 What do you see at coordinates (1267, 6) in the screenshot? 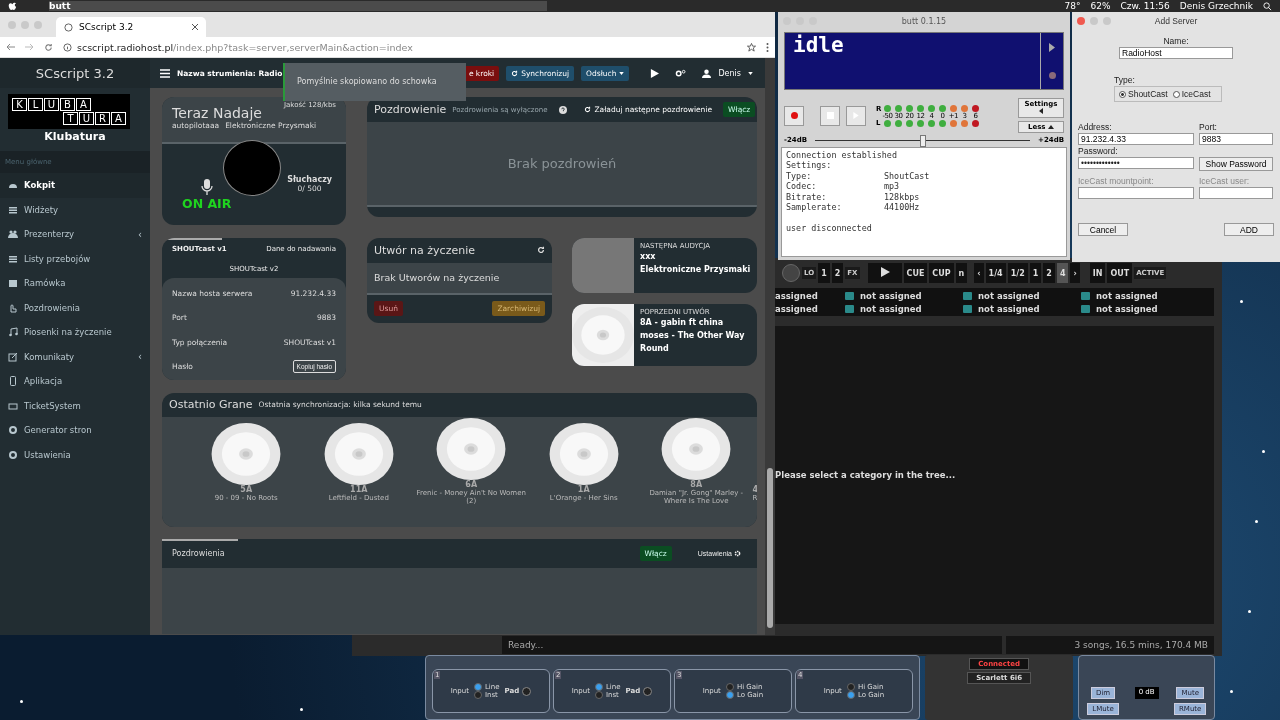
I see `search-icon` at bounding box center [1267, 6].